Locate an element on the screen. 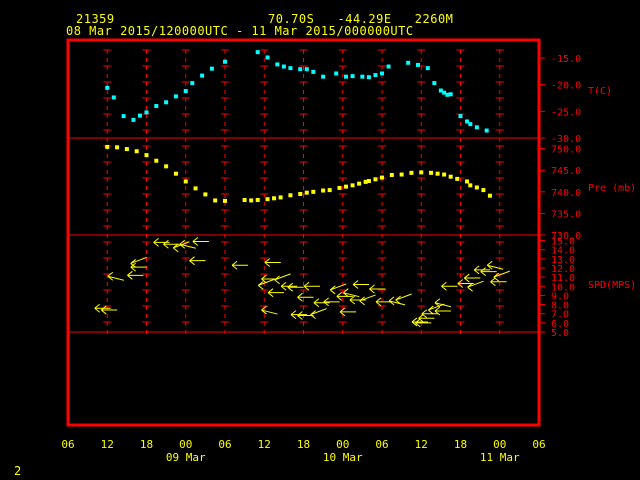 The height and width of the screenshot is (480, 640). x-day-label: 11 Mar is located at coordinates (500, 457).